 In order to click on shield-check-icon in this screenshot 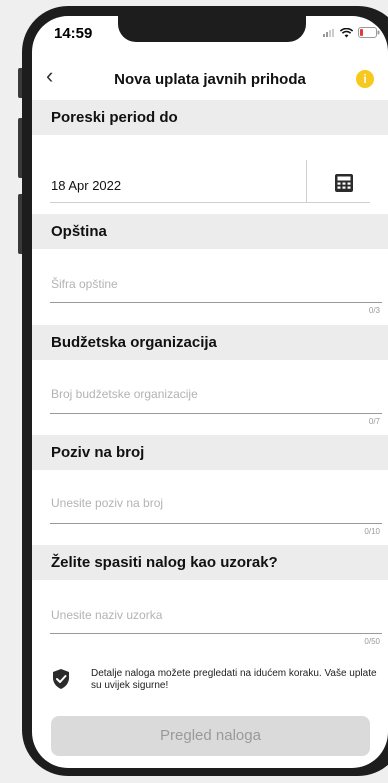, I will do `click(61, 679)`.